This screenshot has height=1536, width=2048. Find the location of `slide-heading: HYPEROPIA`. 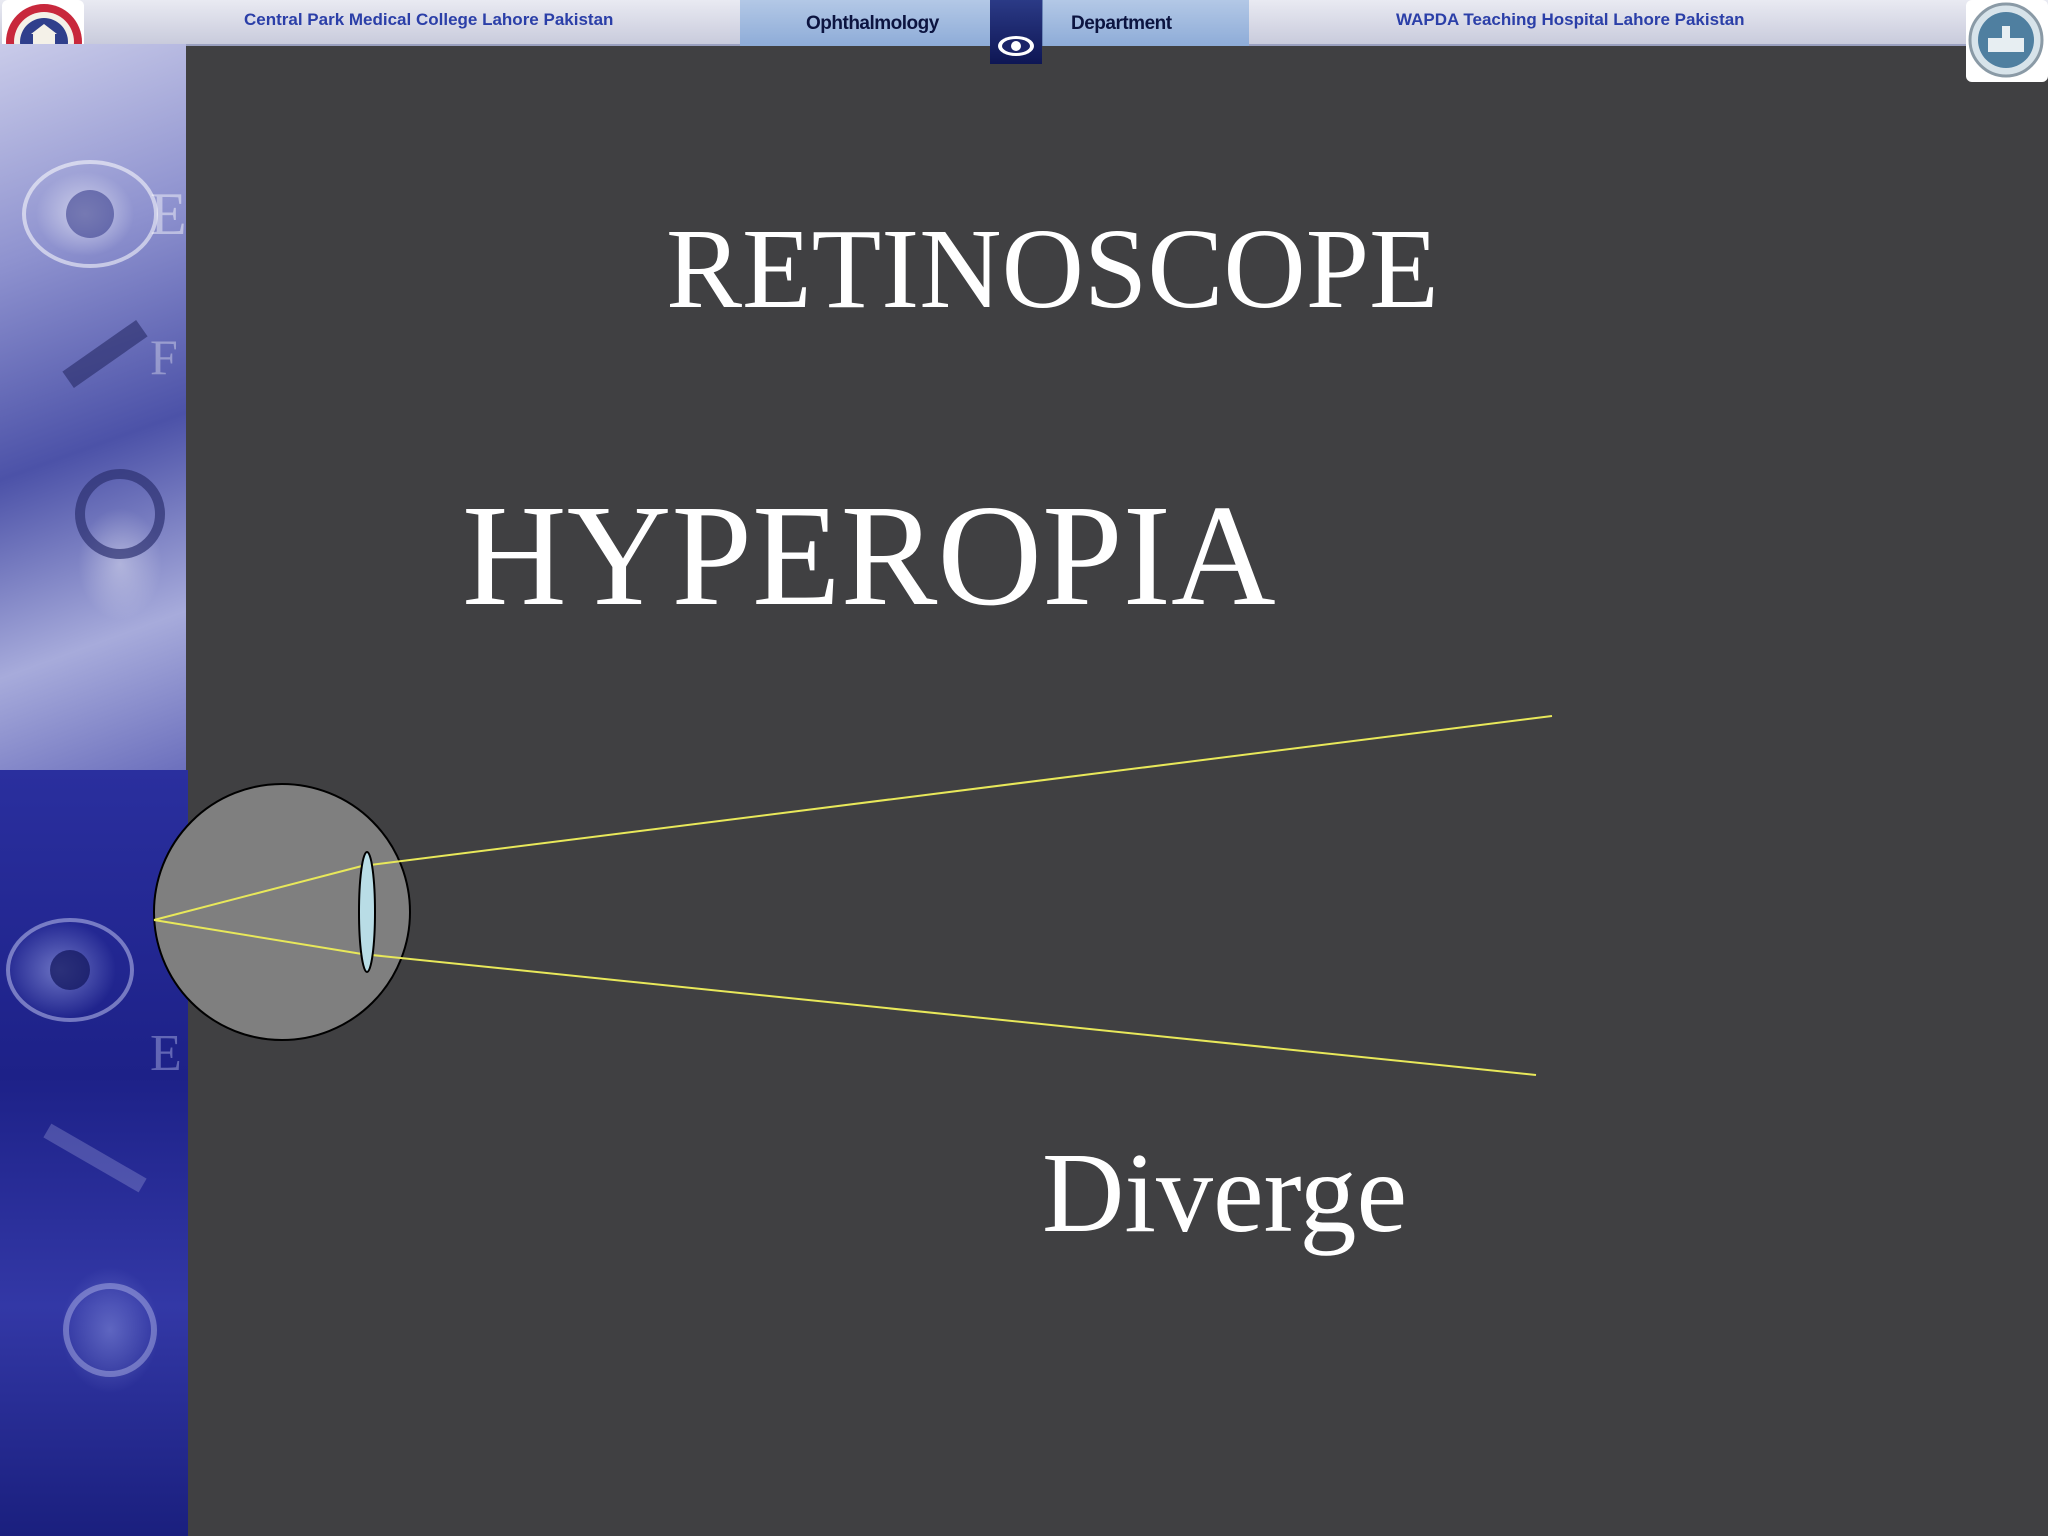

slide-heading: HYPEROPIA is located at coordinates (869, 556).